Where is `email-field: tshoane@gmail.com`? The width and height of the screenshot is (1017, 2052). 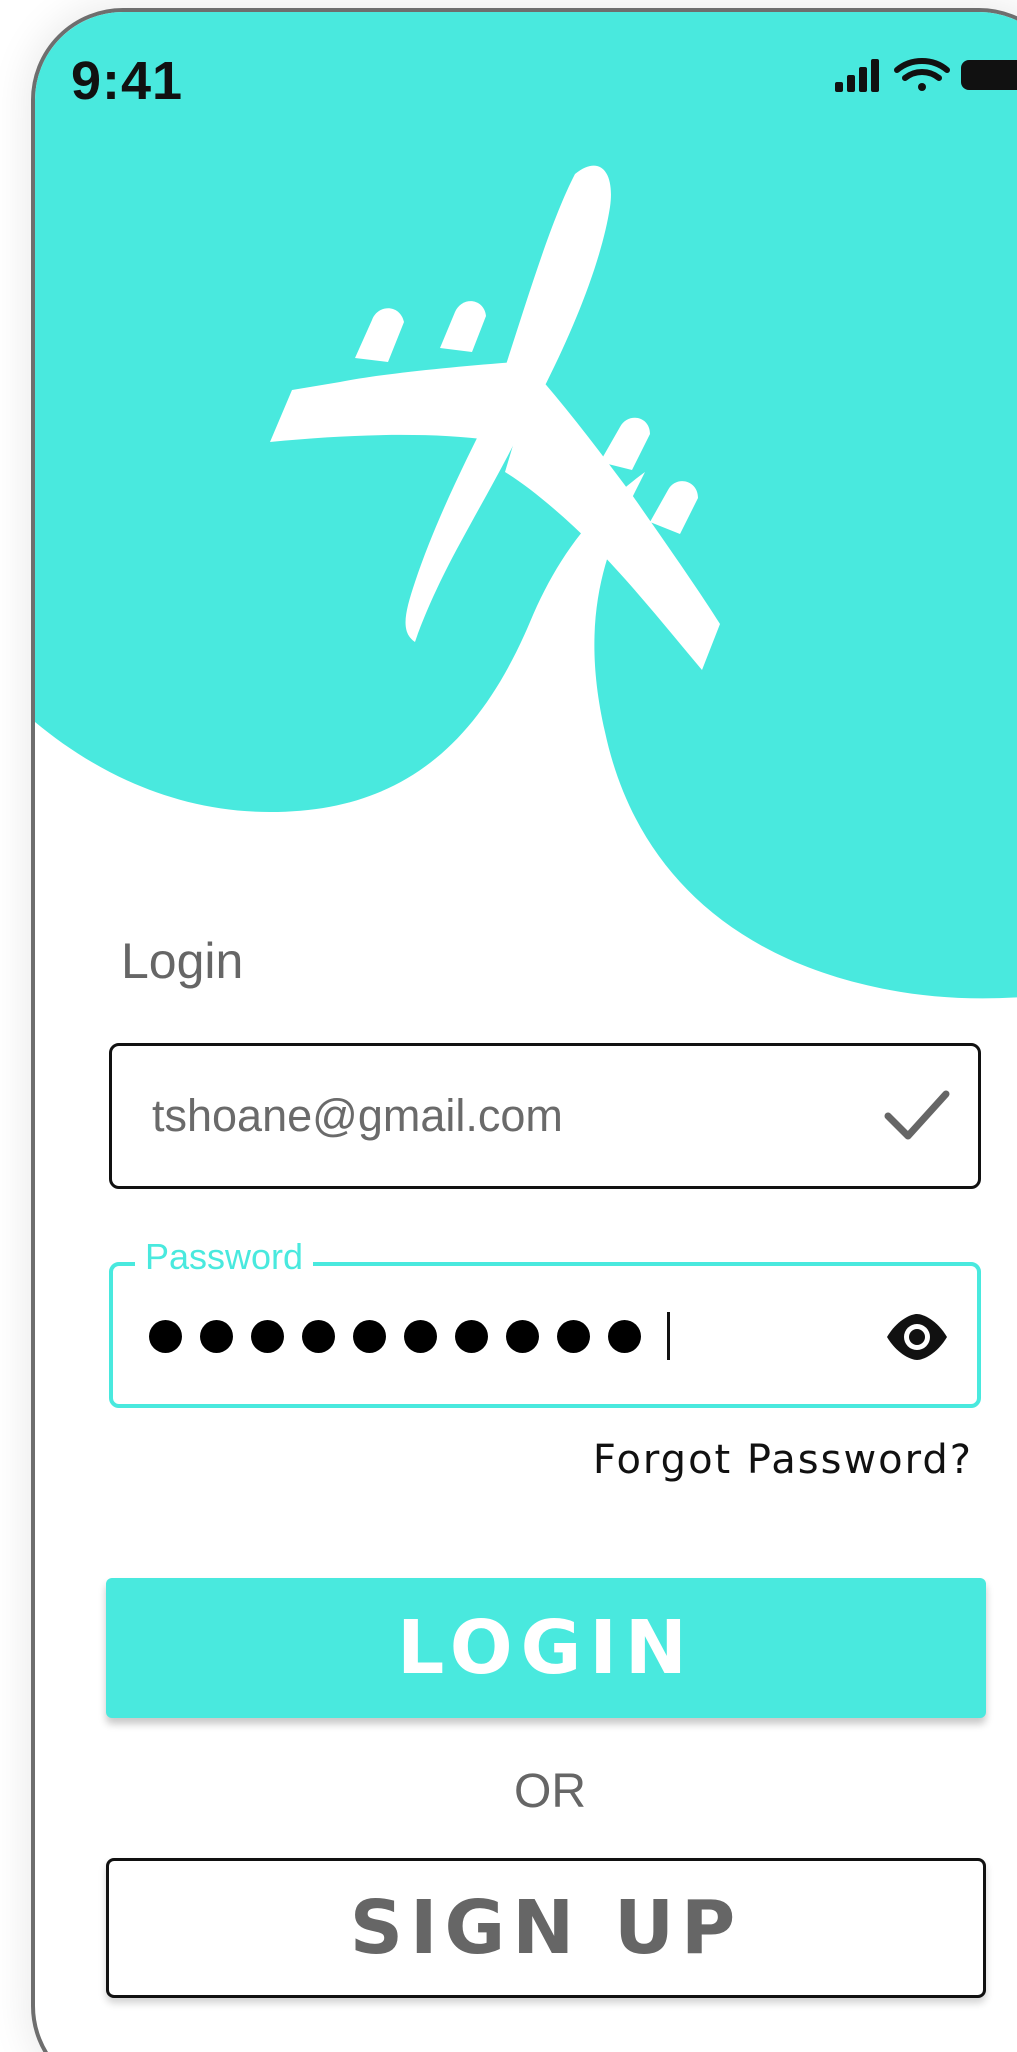 email-field: tshoane@gmail.com is located at coordinates (545, 1116).